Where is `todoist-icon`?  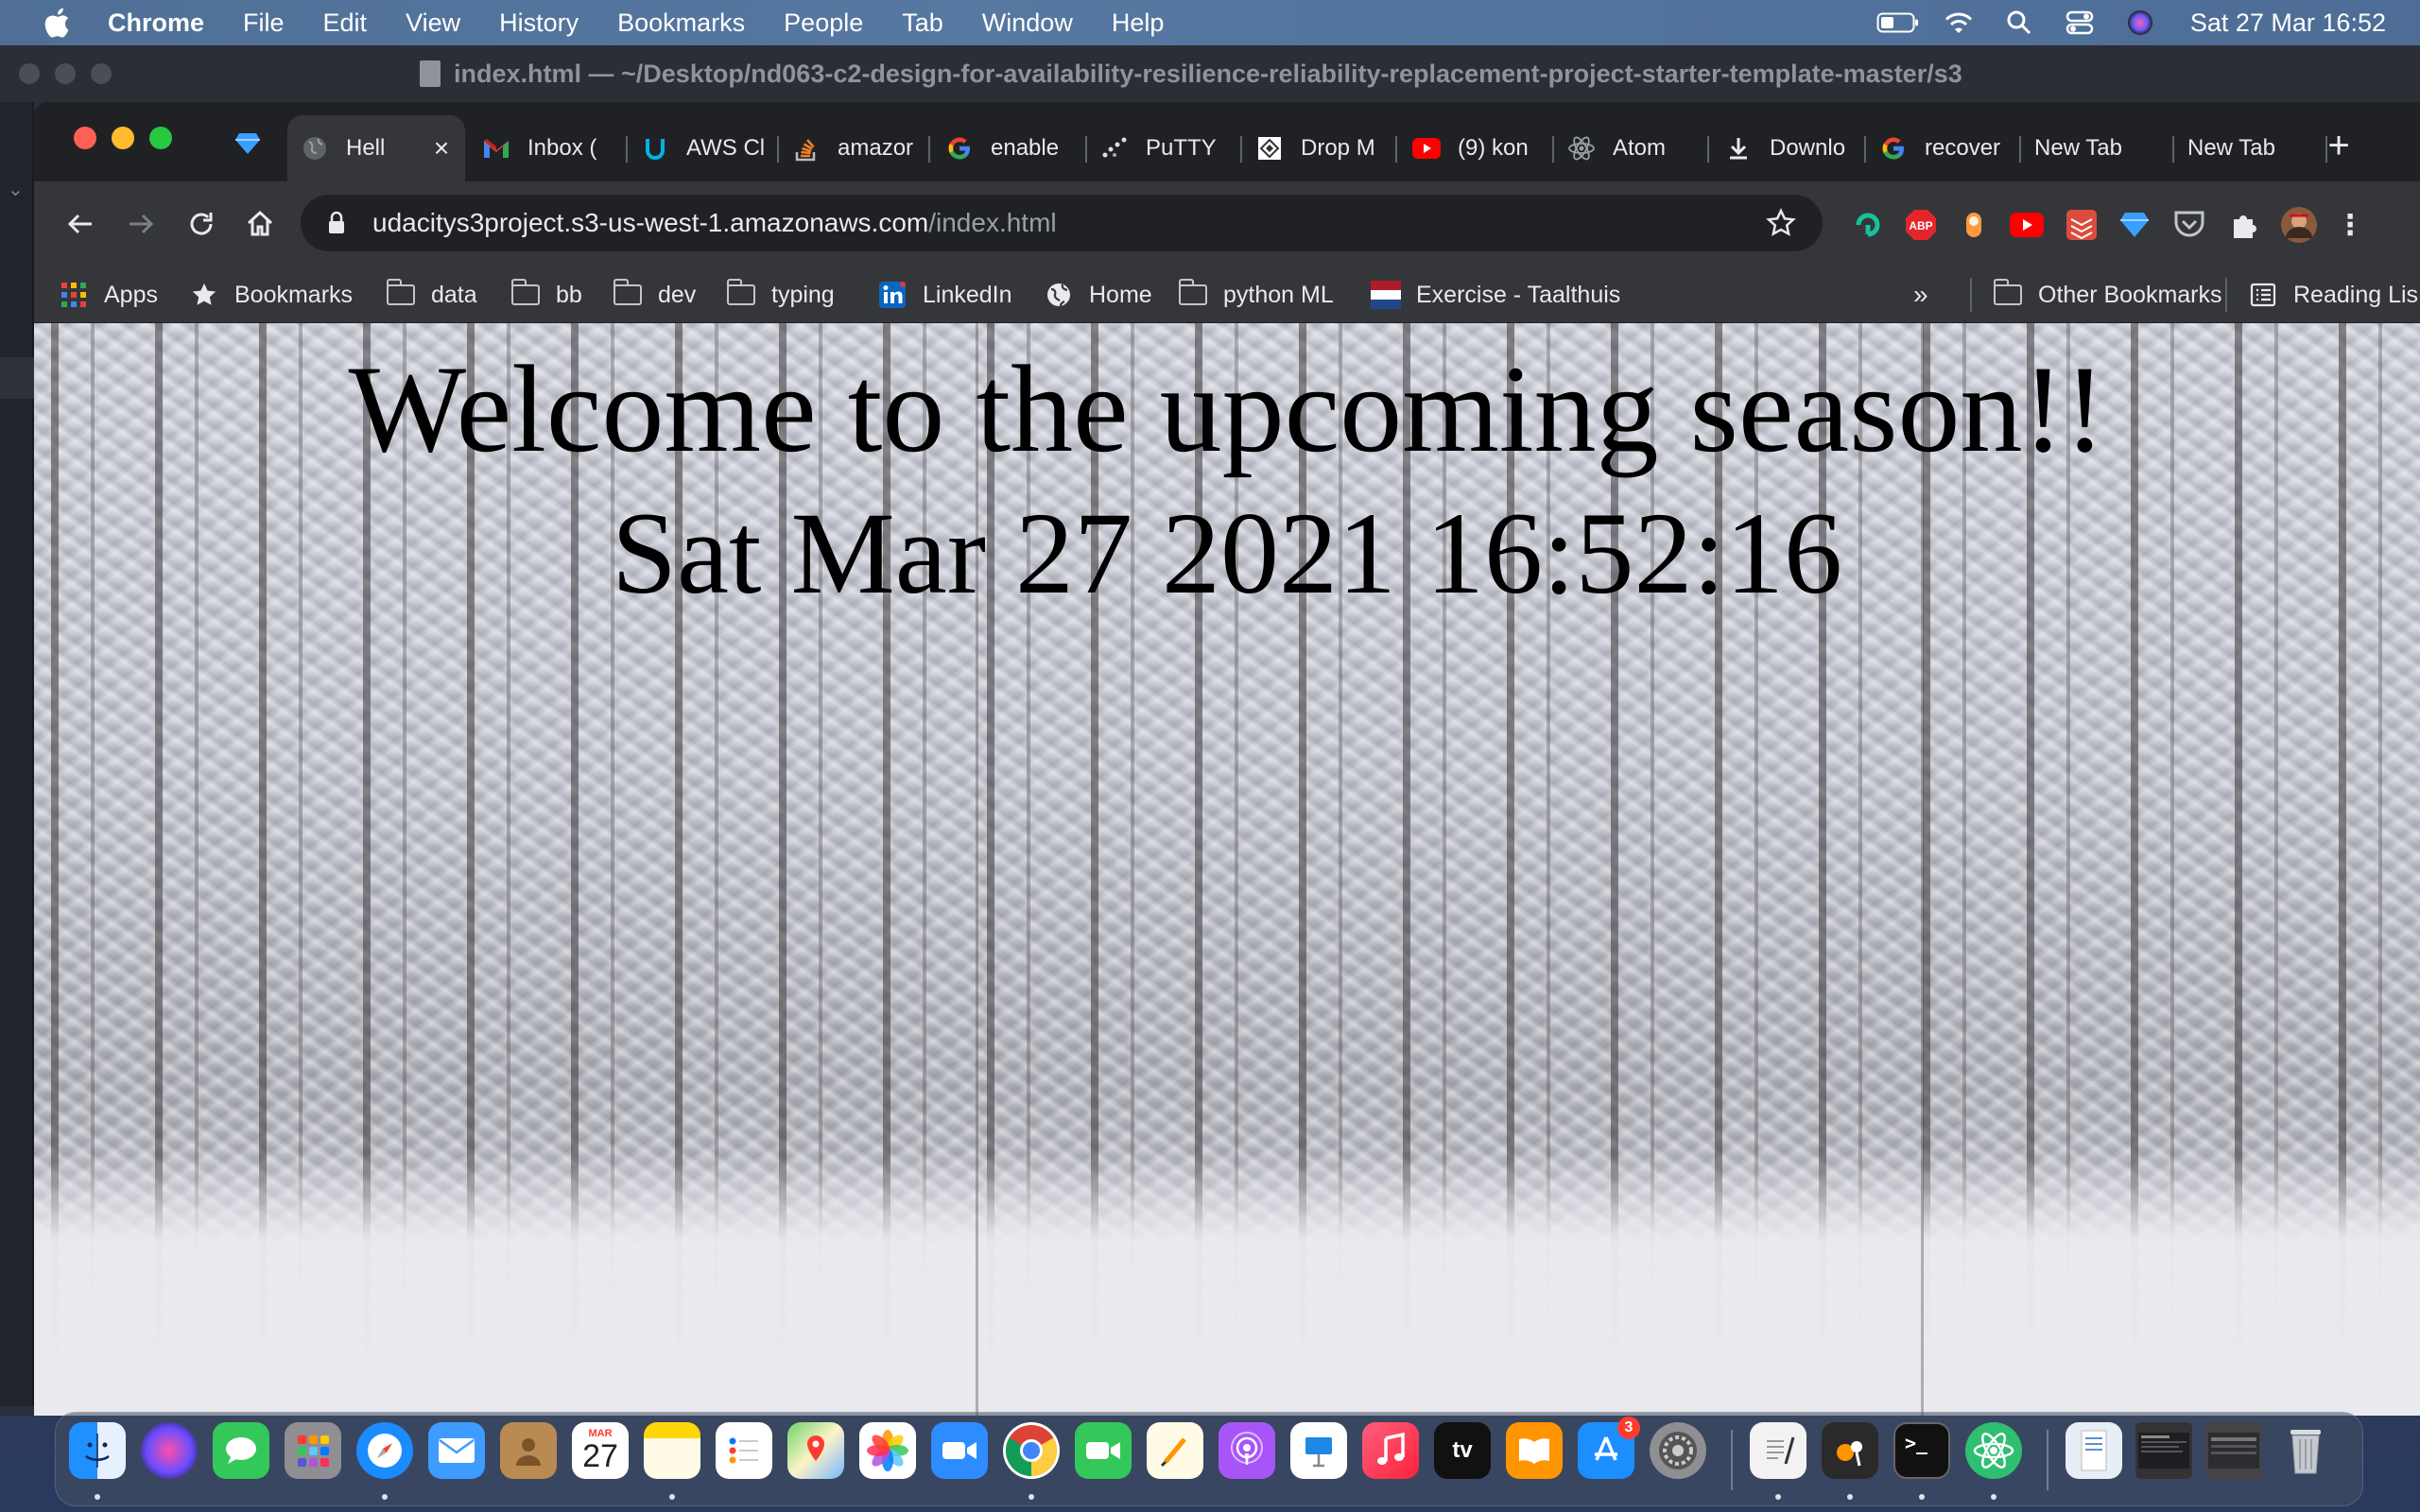 todoist-icon is located at coordinates (2081, 225).